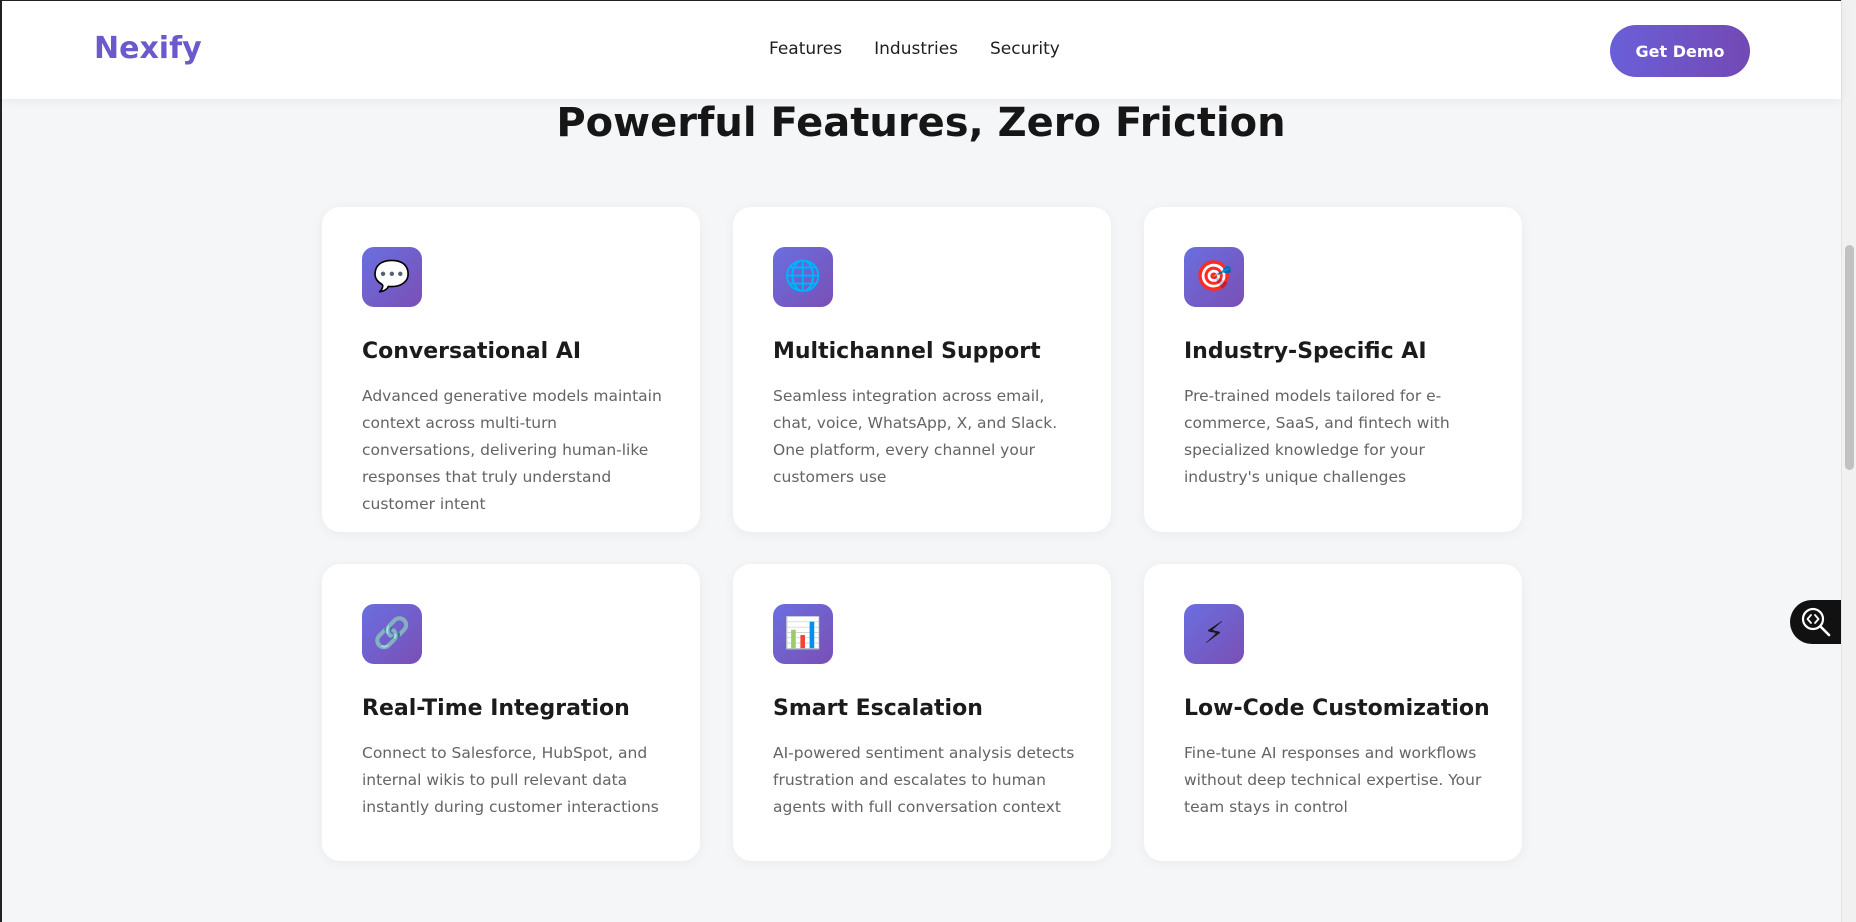 Image resolution: width=1856 pixels, height=922 pixels. Describe the element at coordinates (907, 351) in the screenshot. I see `feature-title: Multichannel Support` at that location.